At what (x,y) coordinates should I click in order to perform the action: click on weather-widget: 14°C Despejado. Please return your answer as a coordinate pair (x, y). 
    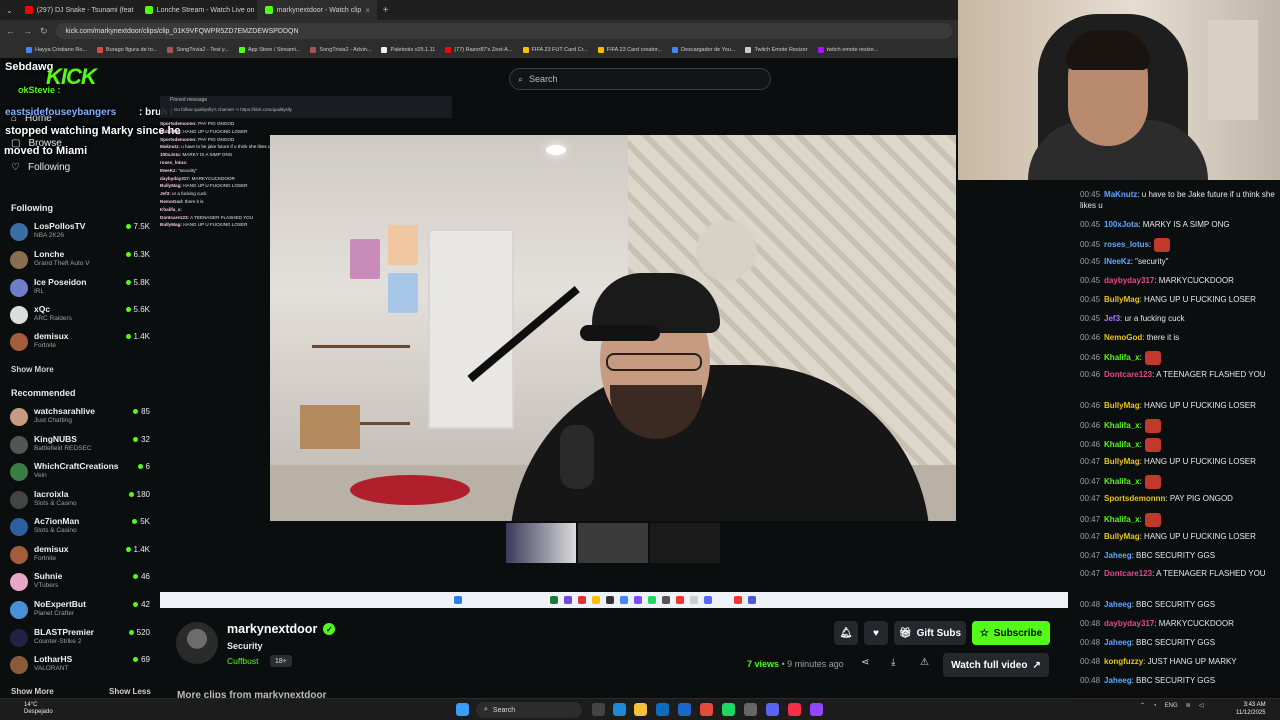
    Looking at the image, I should click on (38, 709).